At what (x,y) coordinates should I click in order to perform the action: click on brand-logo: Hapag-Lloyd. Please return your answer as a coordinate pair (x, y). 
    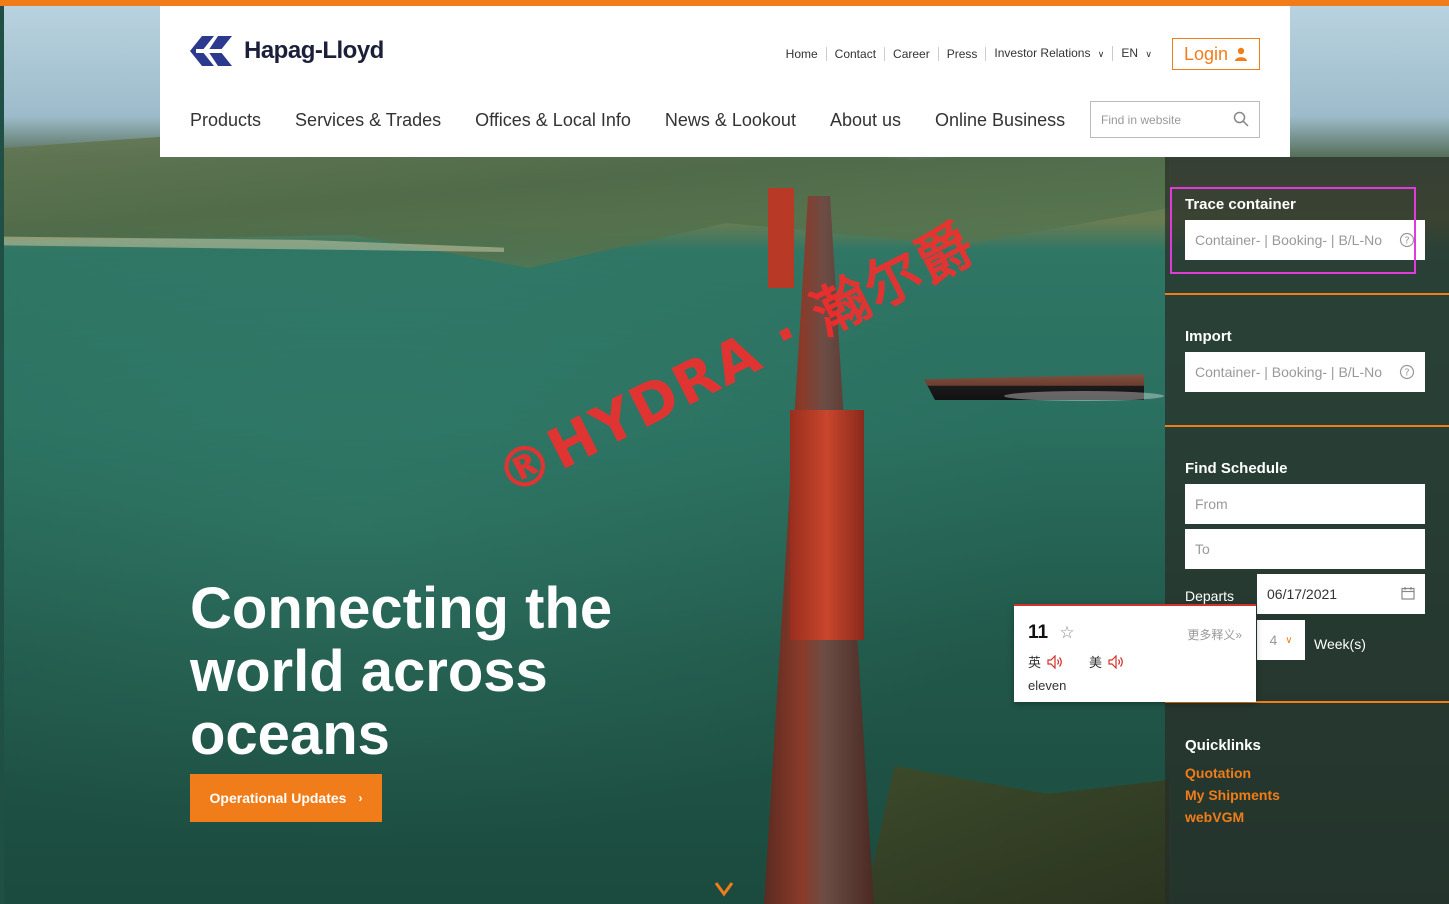
    Looking at the image, I should click on (287, 51).